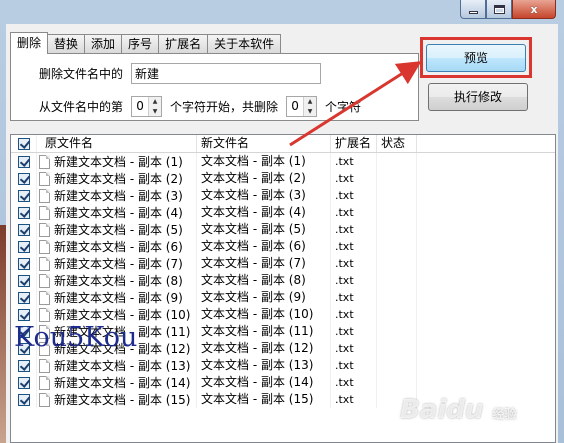 The image size is (564, 443). Describe the element at coordinates (244, 43) in the screenshot. I see `tab-about: 关于本软件` at that location.